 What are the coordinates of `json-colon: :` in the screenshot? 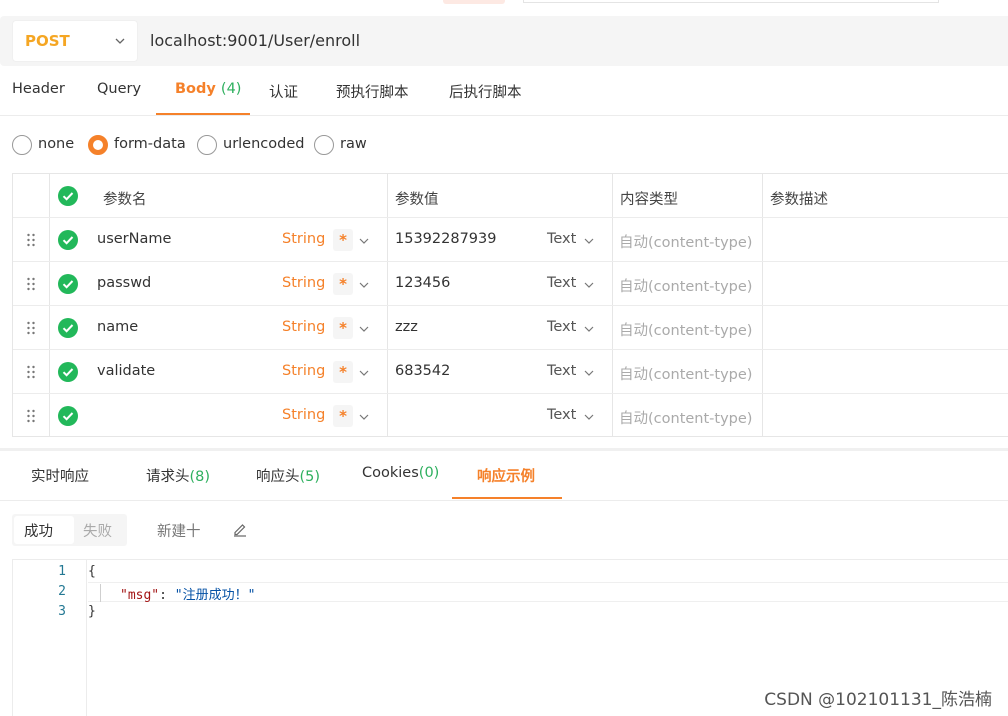 It's located at (167, 595).